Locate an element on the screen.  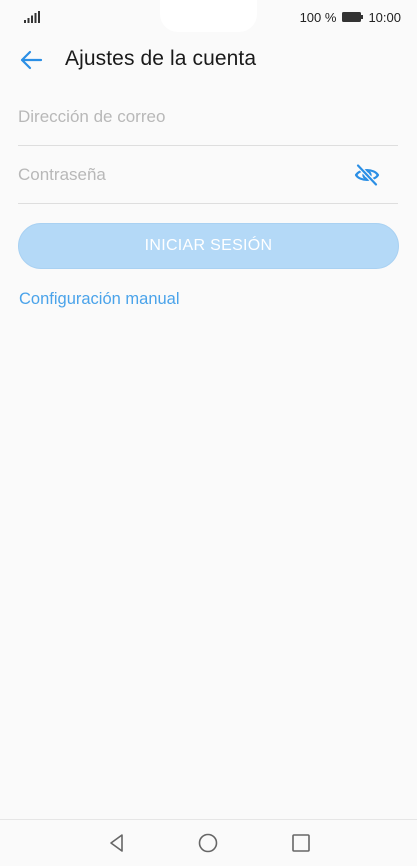
arrow-left-icon is located at coordinates (31, 60).